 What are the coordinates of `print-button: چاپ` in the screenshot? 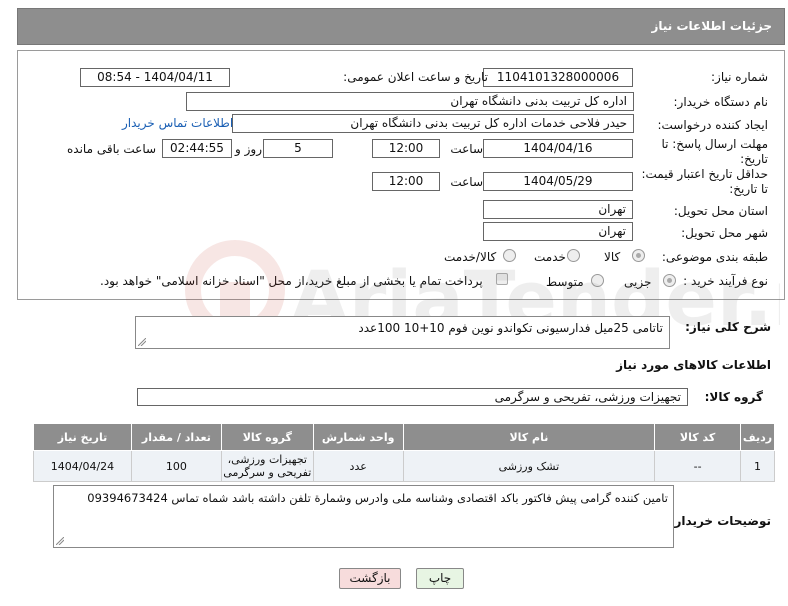 It's located at (440, 578).